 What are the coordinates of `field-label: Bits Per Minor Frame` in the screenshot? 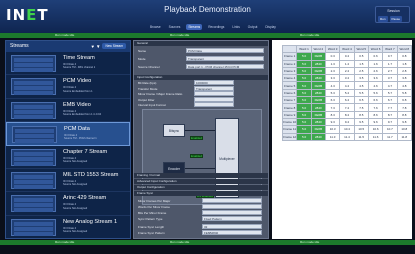 It's located at (152, 213).